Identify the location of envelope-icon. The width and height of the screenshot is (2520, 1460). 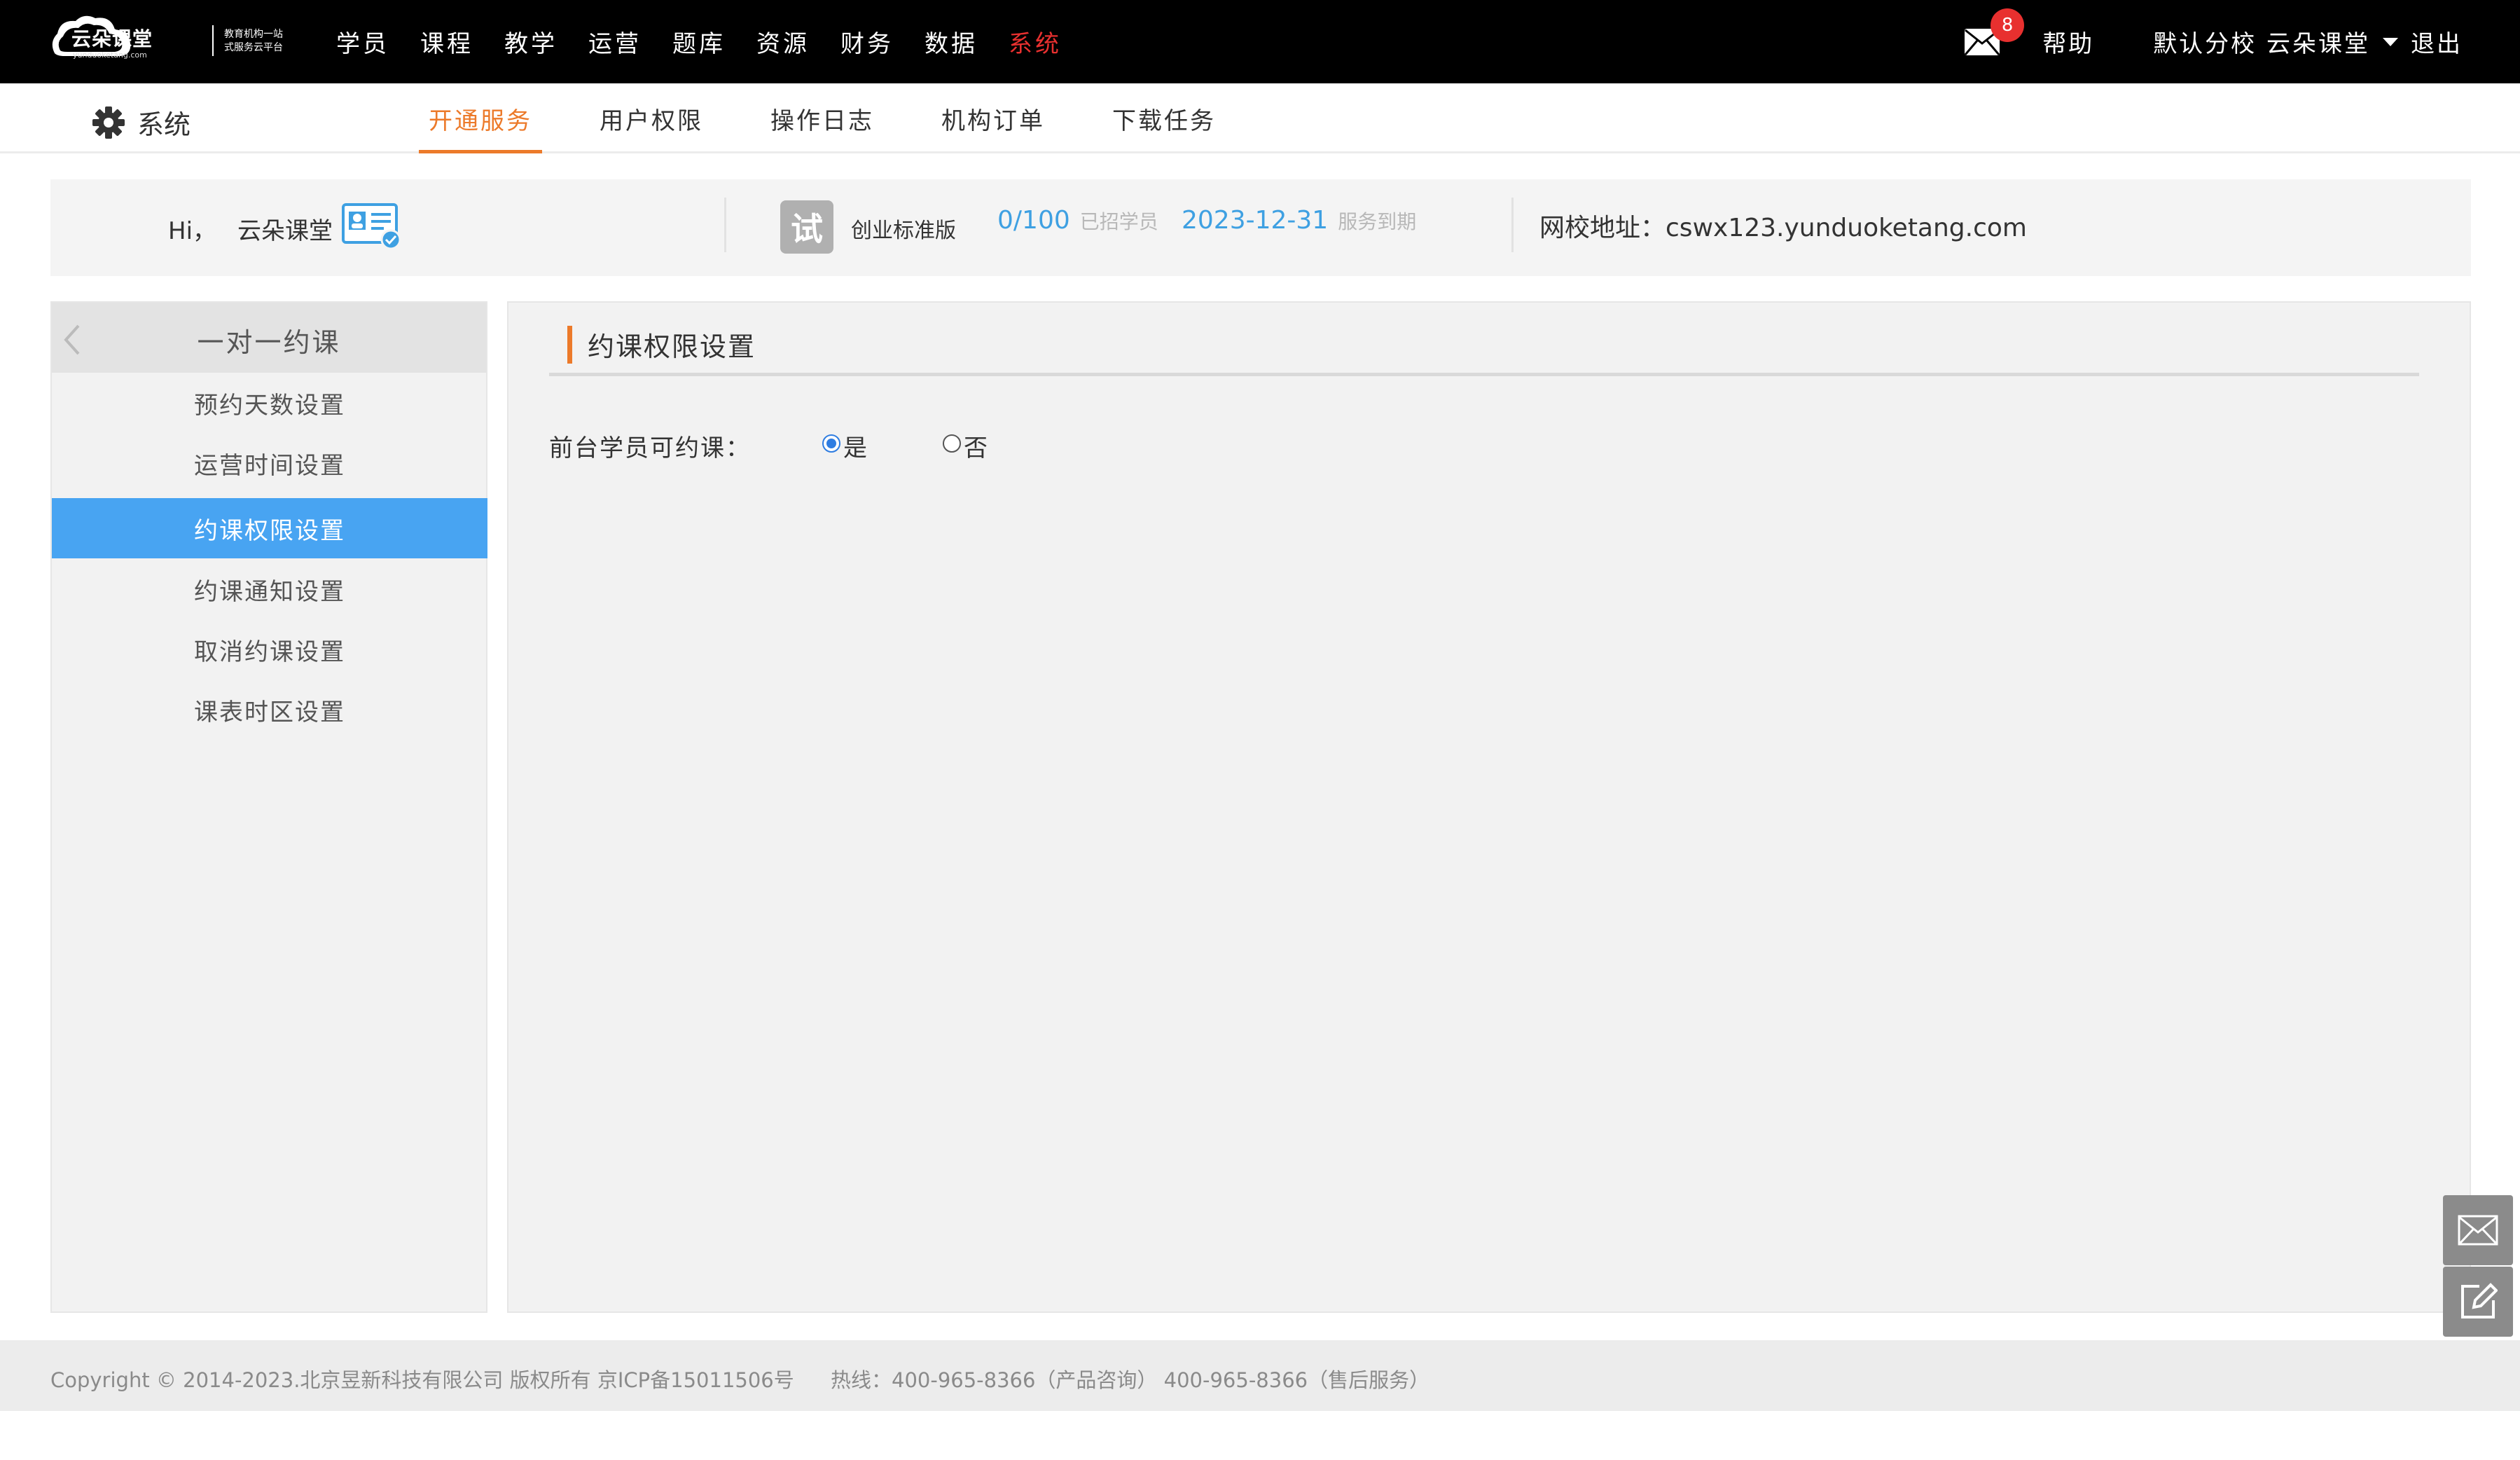
(2478, 1231).